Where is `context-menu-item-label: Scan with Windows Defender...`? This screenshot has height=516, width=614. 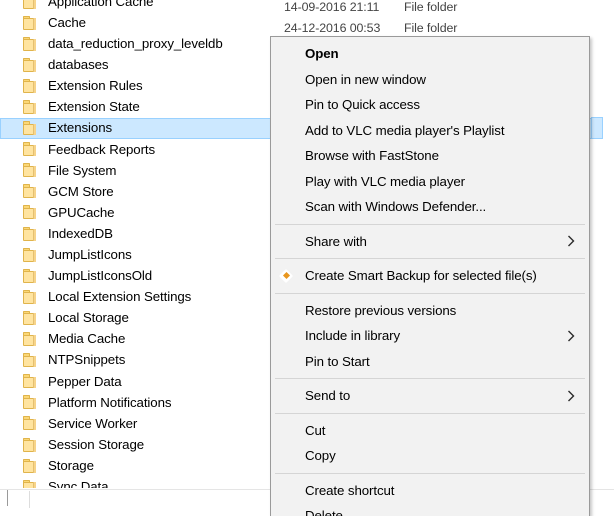 context-menu-item-label: Scan with Windows Defender... is located at coordinates (396, 207).